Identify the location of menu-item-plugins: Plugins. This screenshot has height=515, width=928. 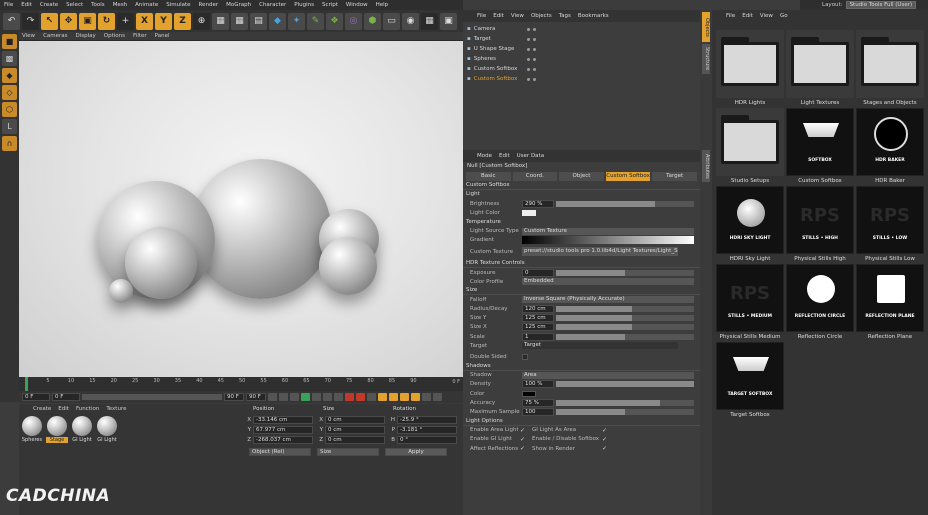
(304, 5).